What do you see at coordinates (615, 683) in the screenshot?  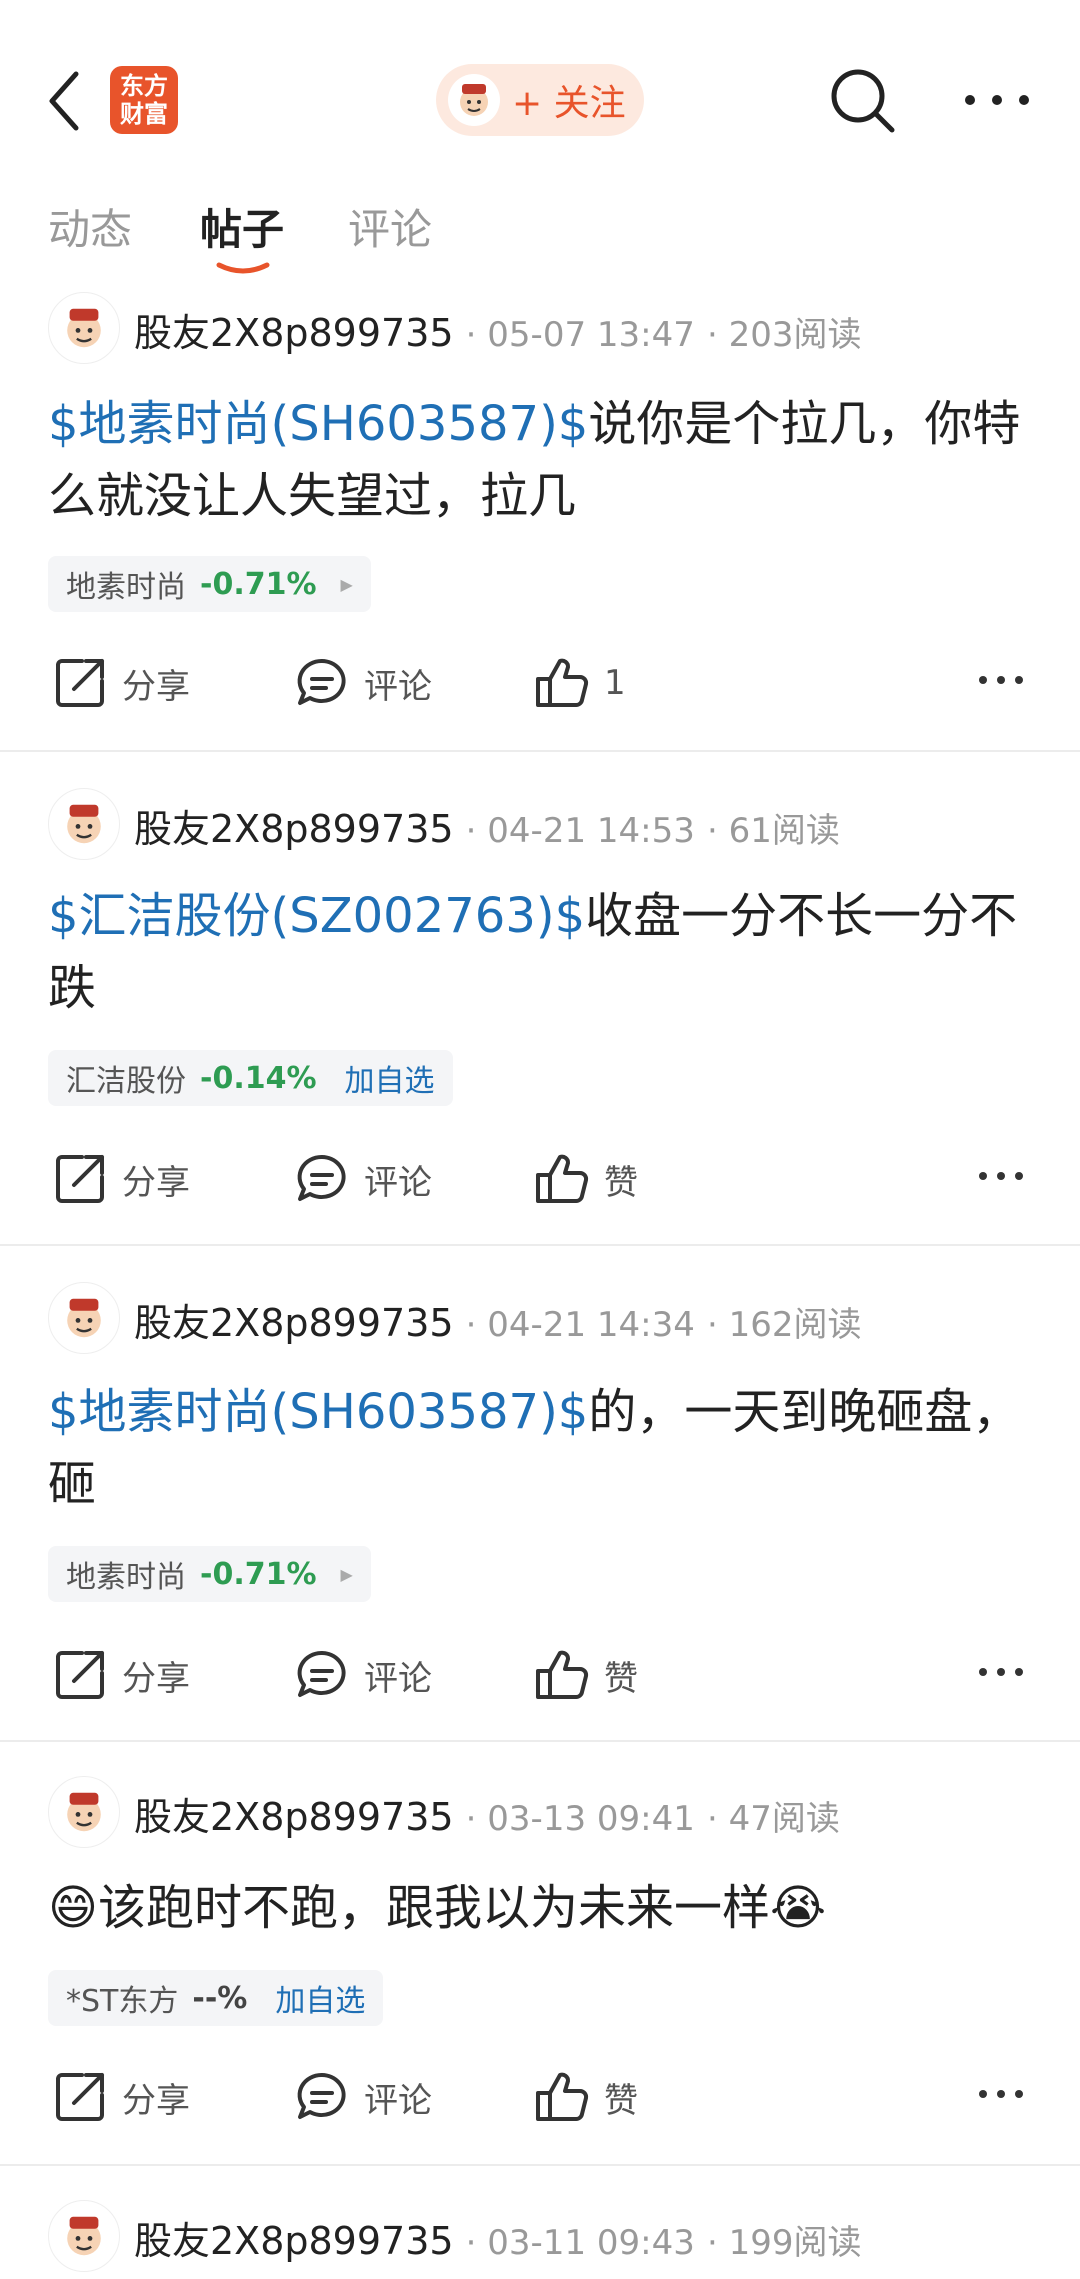 I see `like-count: 1` at bounding box center [615, 683].